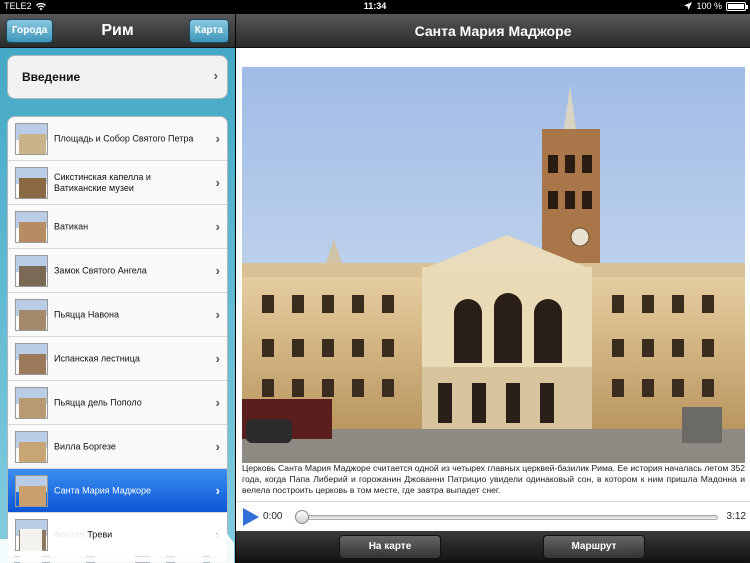  I want to click on slider-knob, so click(302, 517).